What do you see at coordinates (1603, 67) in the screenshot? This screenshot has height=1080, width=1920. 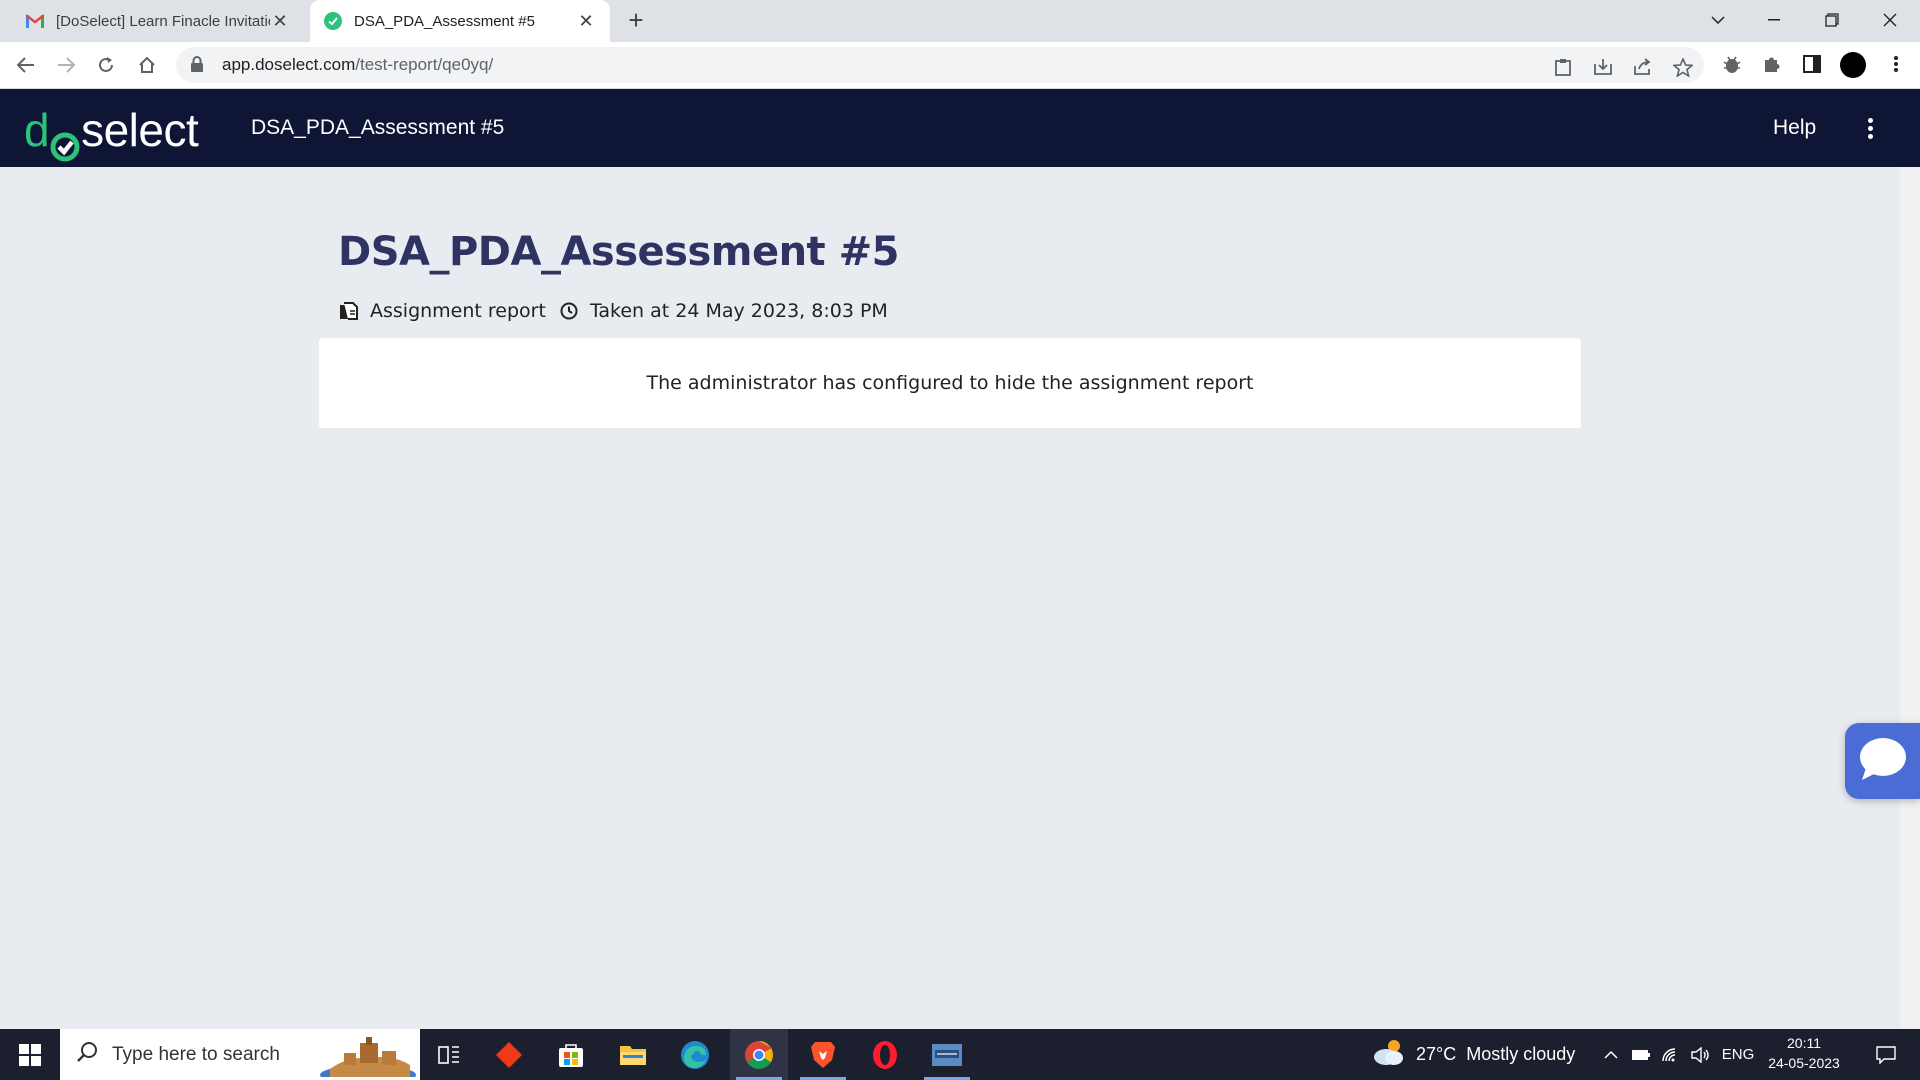 I see `install-app-icon` at bounding box center [1603, 67].